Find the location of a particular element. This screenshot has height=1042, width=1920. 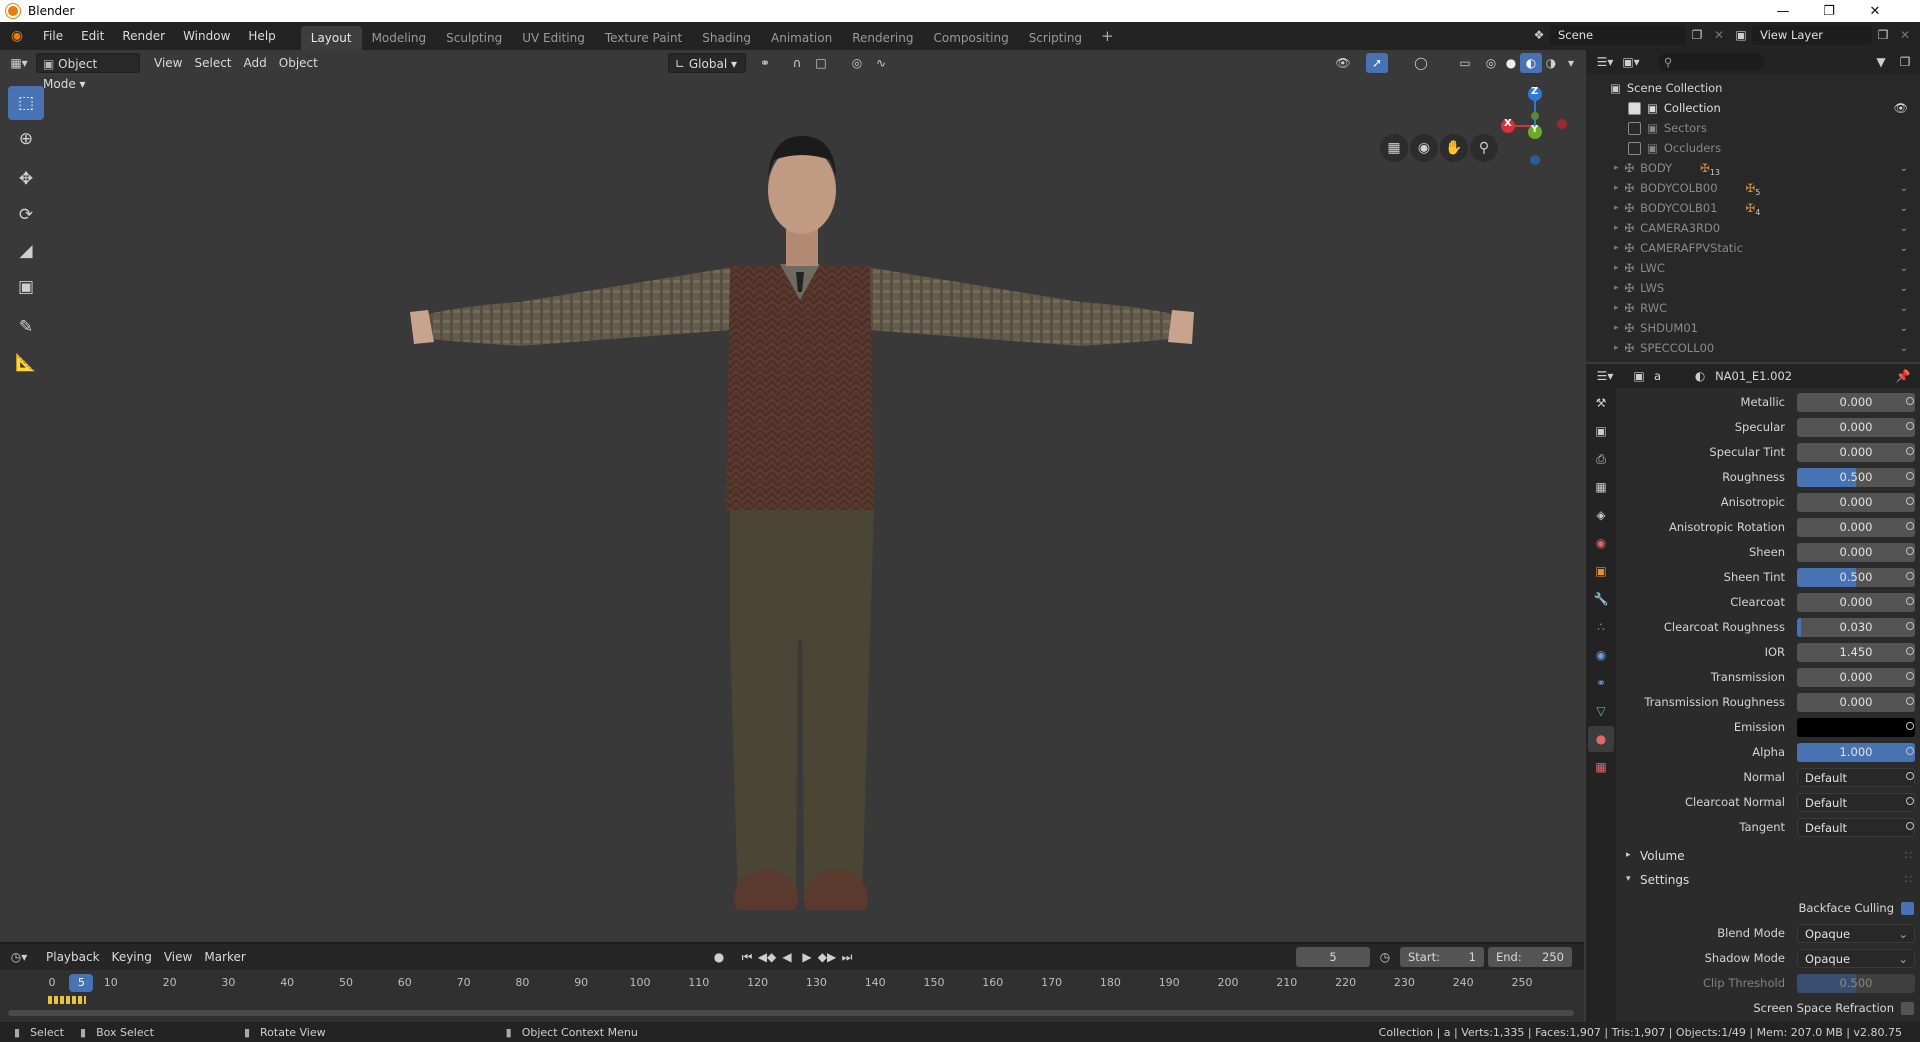

tab-texture-paint: Texture Paint is located at coordinates (643, 38).